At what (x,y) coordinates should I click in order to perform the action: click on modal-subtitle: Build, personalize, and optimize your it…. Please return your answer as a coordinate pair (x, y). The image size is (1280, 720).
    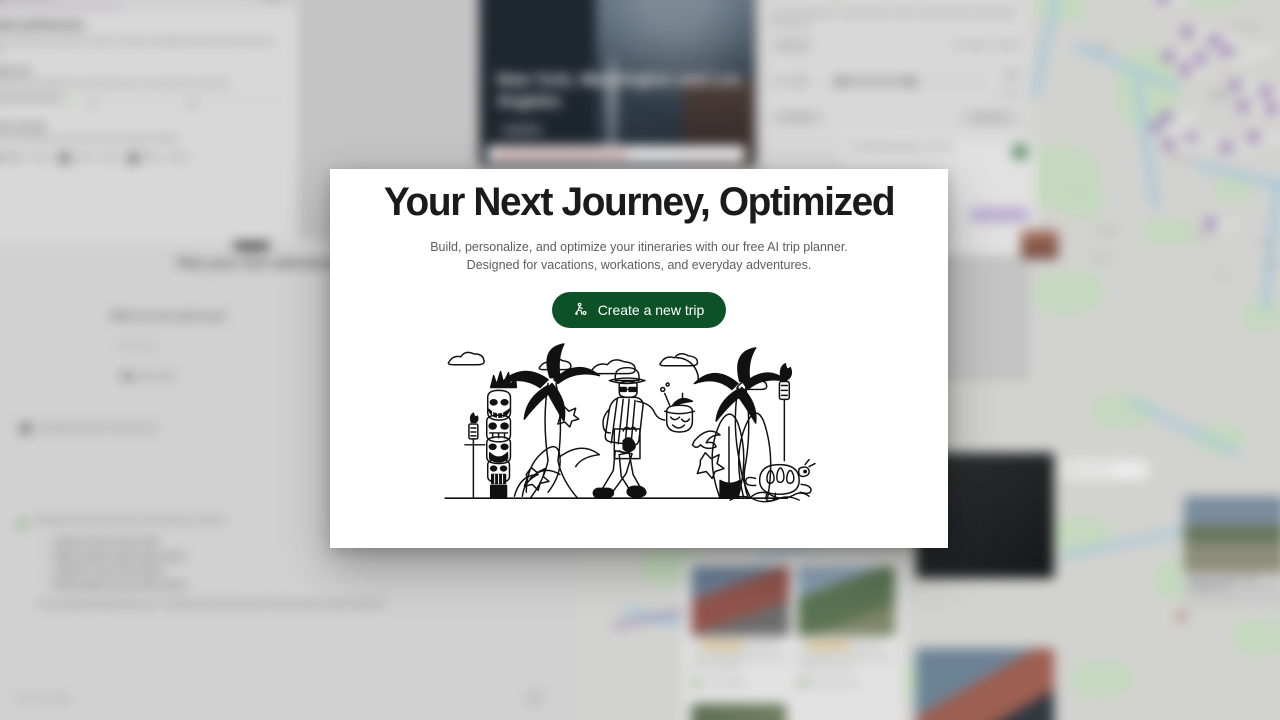
    Looking at the image, I should click on (639, 255).